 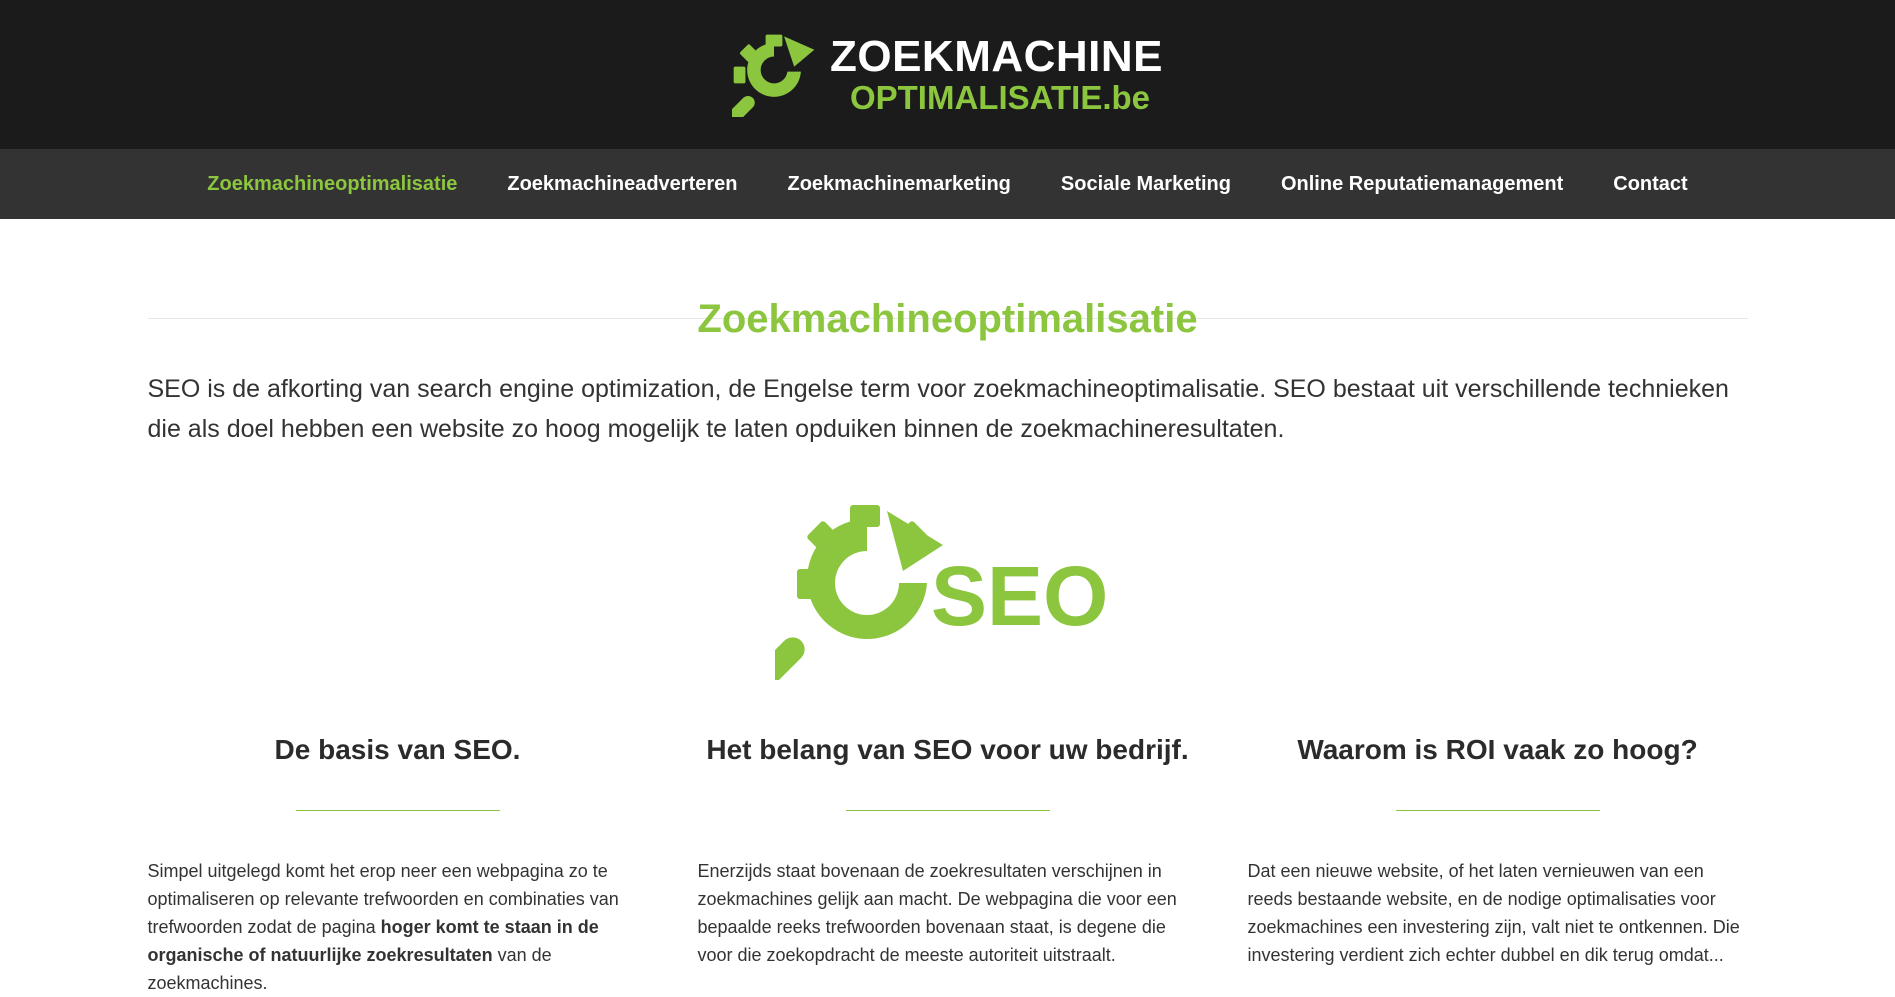 What do you see at coordinates (1422, 184) in the screenshot?
I see `nav-item-online-reputatiemanagement: Online Reputatiemanagement` at bounding box center [1422, 184].